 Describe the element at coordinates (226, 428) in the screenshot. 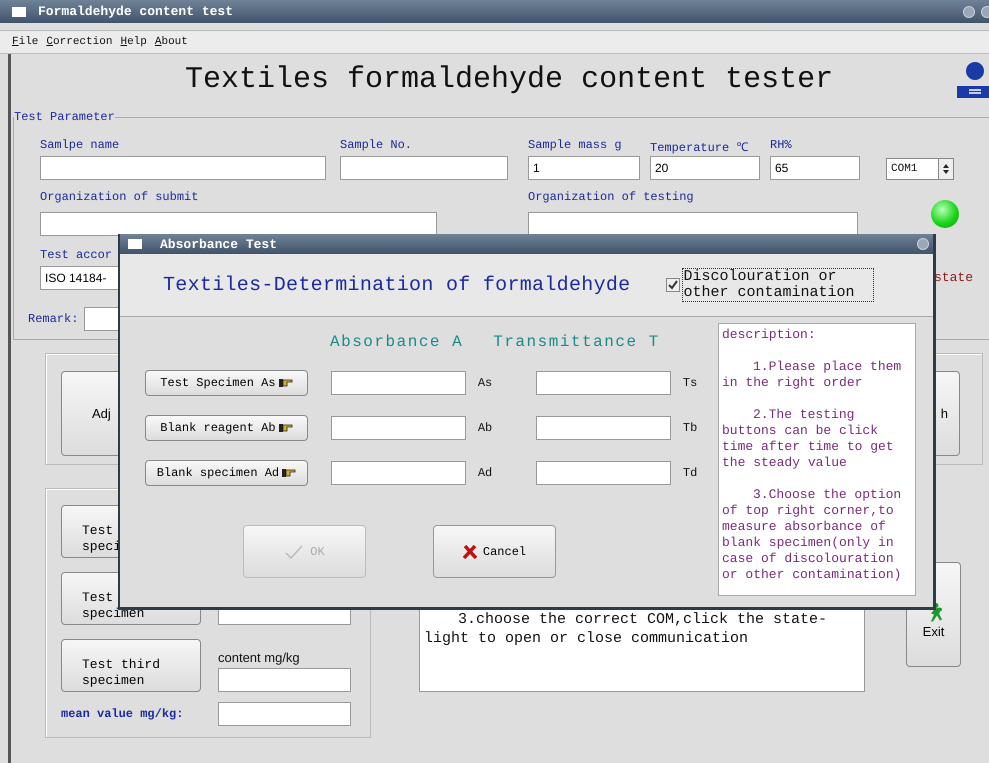

I see `measure-button: Blank reagent Ab` at that location.